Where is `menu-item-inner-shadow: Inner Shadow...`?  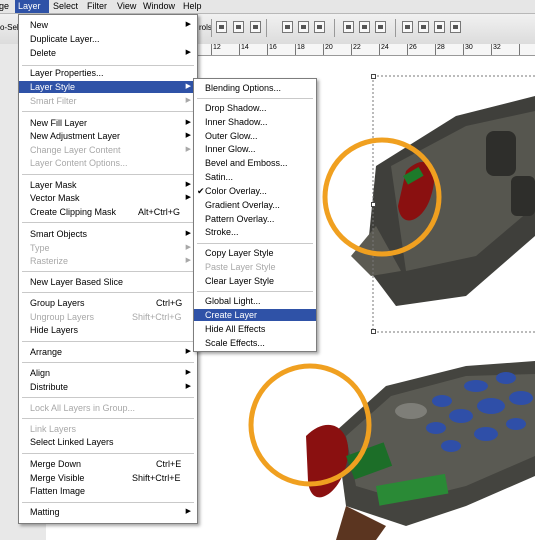 menu-item-inner-shadow: Inner Shadow... is located at coordinates (255, 122).